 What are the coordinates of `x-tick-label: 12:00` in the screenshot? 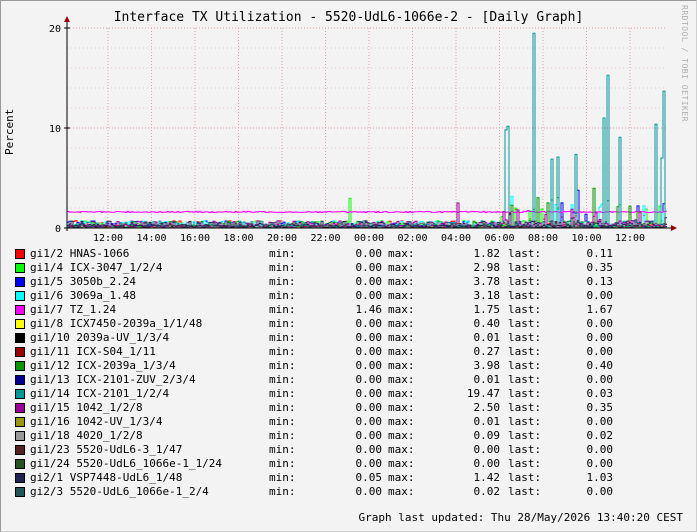 It's located at (108, 238).